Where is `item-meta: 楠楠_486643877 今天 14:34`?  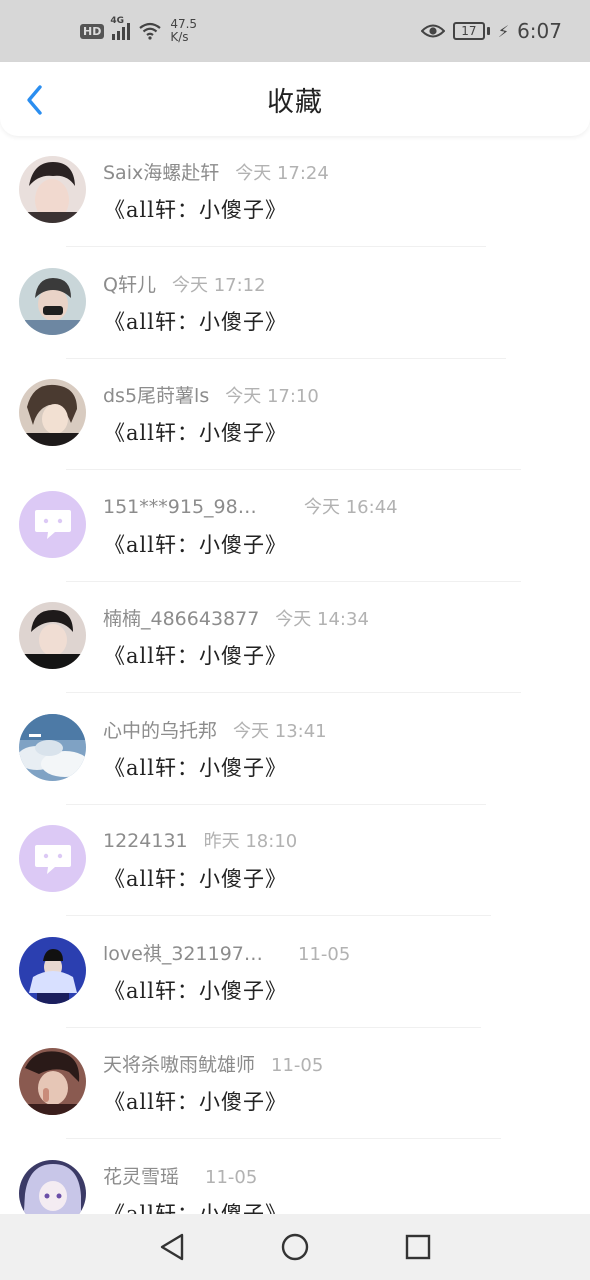 item-meta: 楠楠_486643877 今天 14:34 is located at coordinates (236, 617).